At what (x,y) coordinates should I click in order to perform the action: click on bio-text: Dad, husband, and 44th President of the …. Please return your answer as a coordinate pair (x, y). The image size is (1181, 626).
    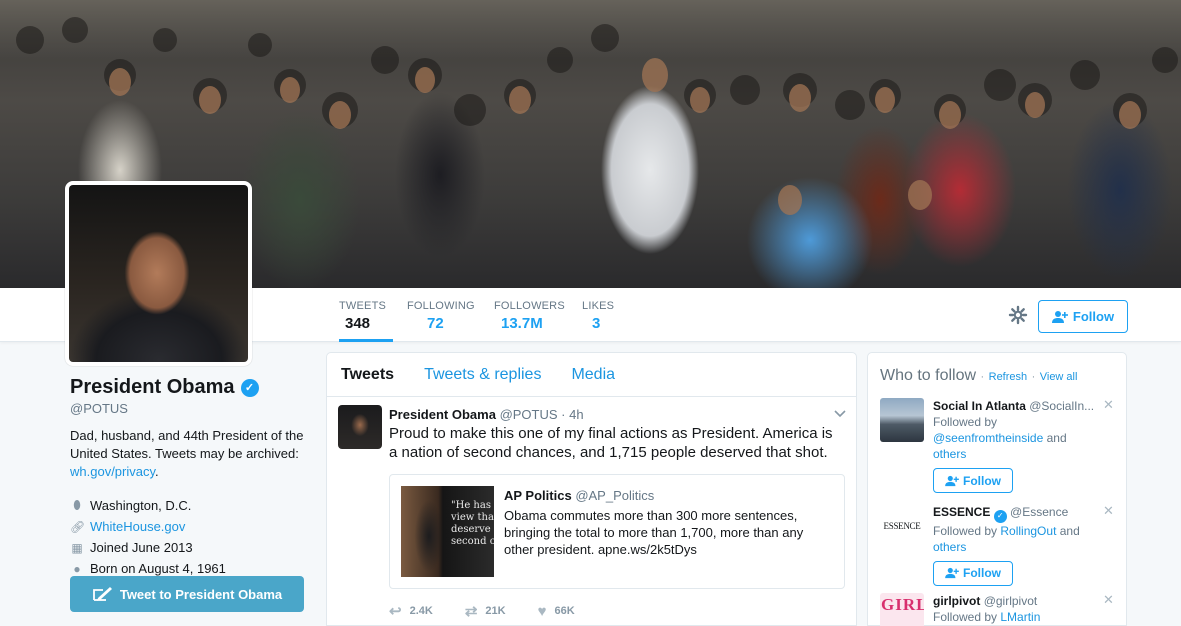
    Looking at the image, I should click on (187, 444).